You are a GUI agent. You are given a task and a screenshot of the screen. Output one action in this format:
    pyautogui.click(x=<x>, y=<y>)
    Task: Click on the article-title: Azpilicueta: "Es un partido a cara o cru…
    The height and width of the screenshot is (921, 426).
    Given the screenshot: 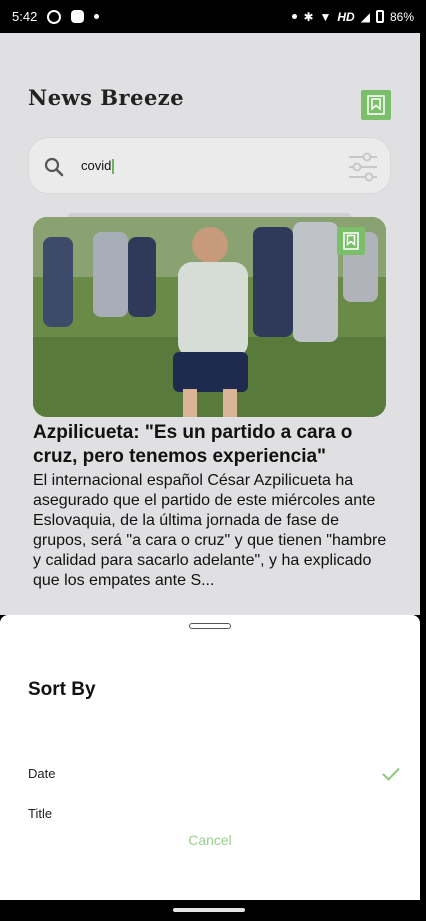 What is the action you would take?
    pyautogui.click(x=213, y=445)
    